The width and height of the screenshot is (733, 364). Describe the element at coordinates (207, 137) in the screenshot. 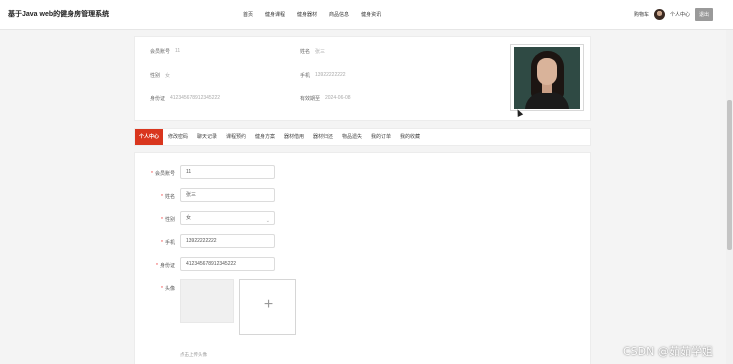

I see `tab-chat-history: 聊天记录` at that location.